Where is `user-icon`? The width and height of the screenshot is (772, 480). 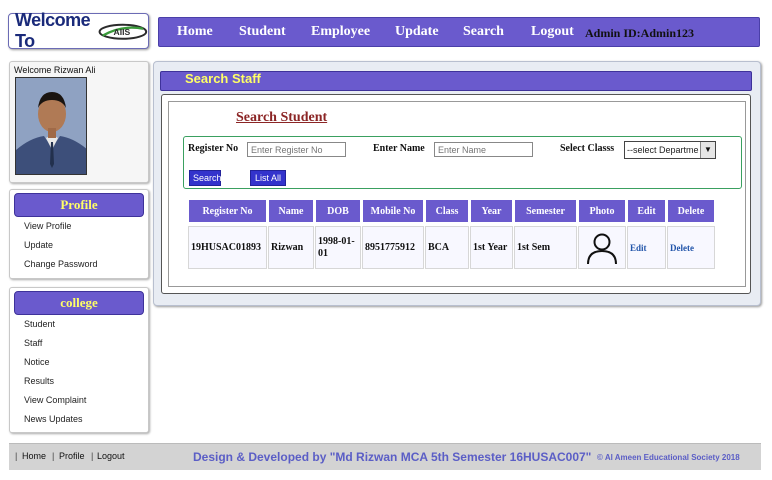
user-icon is located at coordinates (602, 248).